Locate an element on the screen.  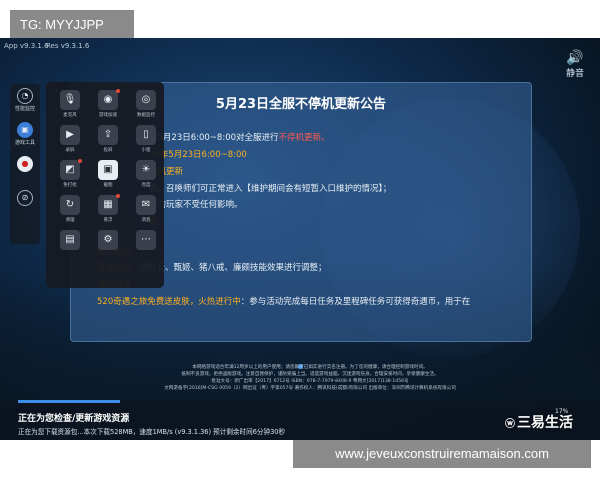
quick-tool-label: 免打扰 is located at coordinates (70, 185).